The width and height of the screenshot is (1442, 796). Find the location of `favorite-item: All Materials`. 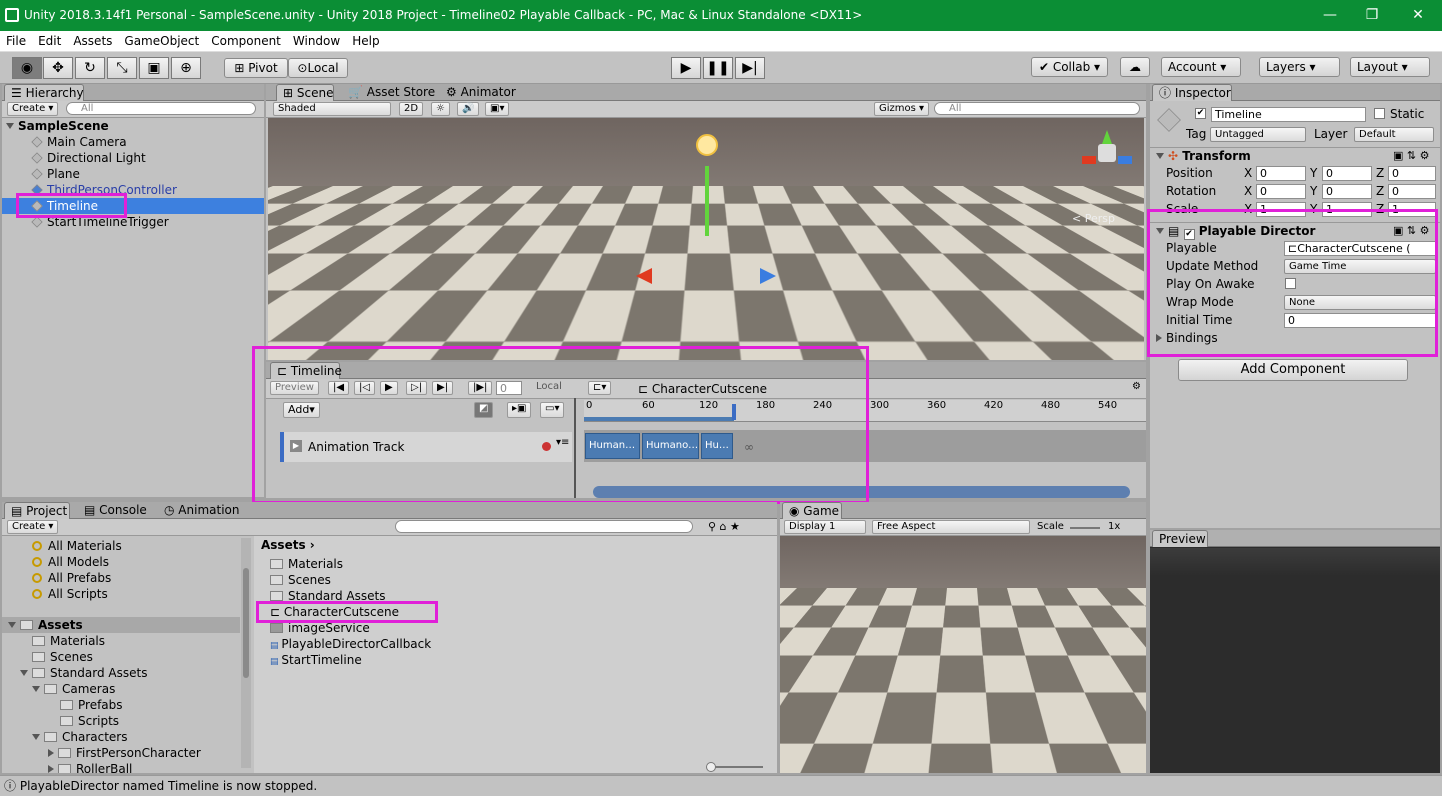

favorite-item: All Materials is located at coordinates (121, 546).